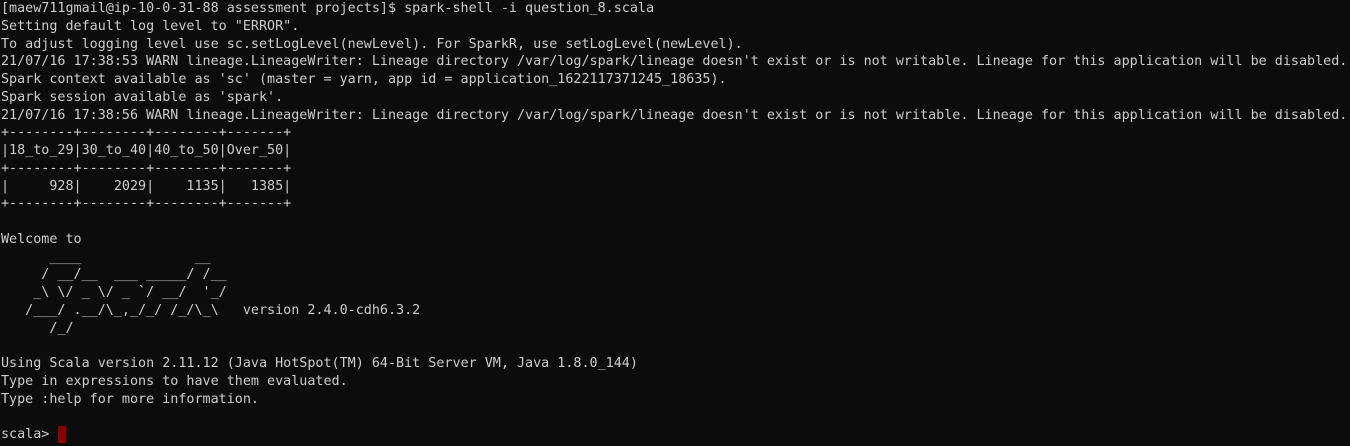 This screenshot has width=1350, height=446. What do you see at coordinates (37, 328) in the screenshot?
I see `spark-logo-line-5: /_/` at bounding box center [37, 328].